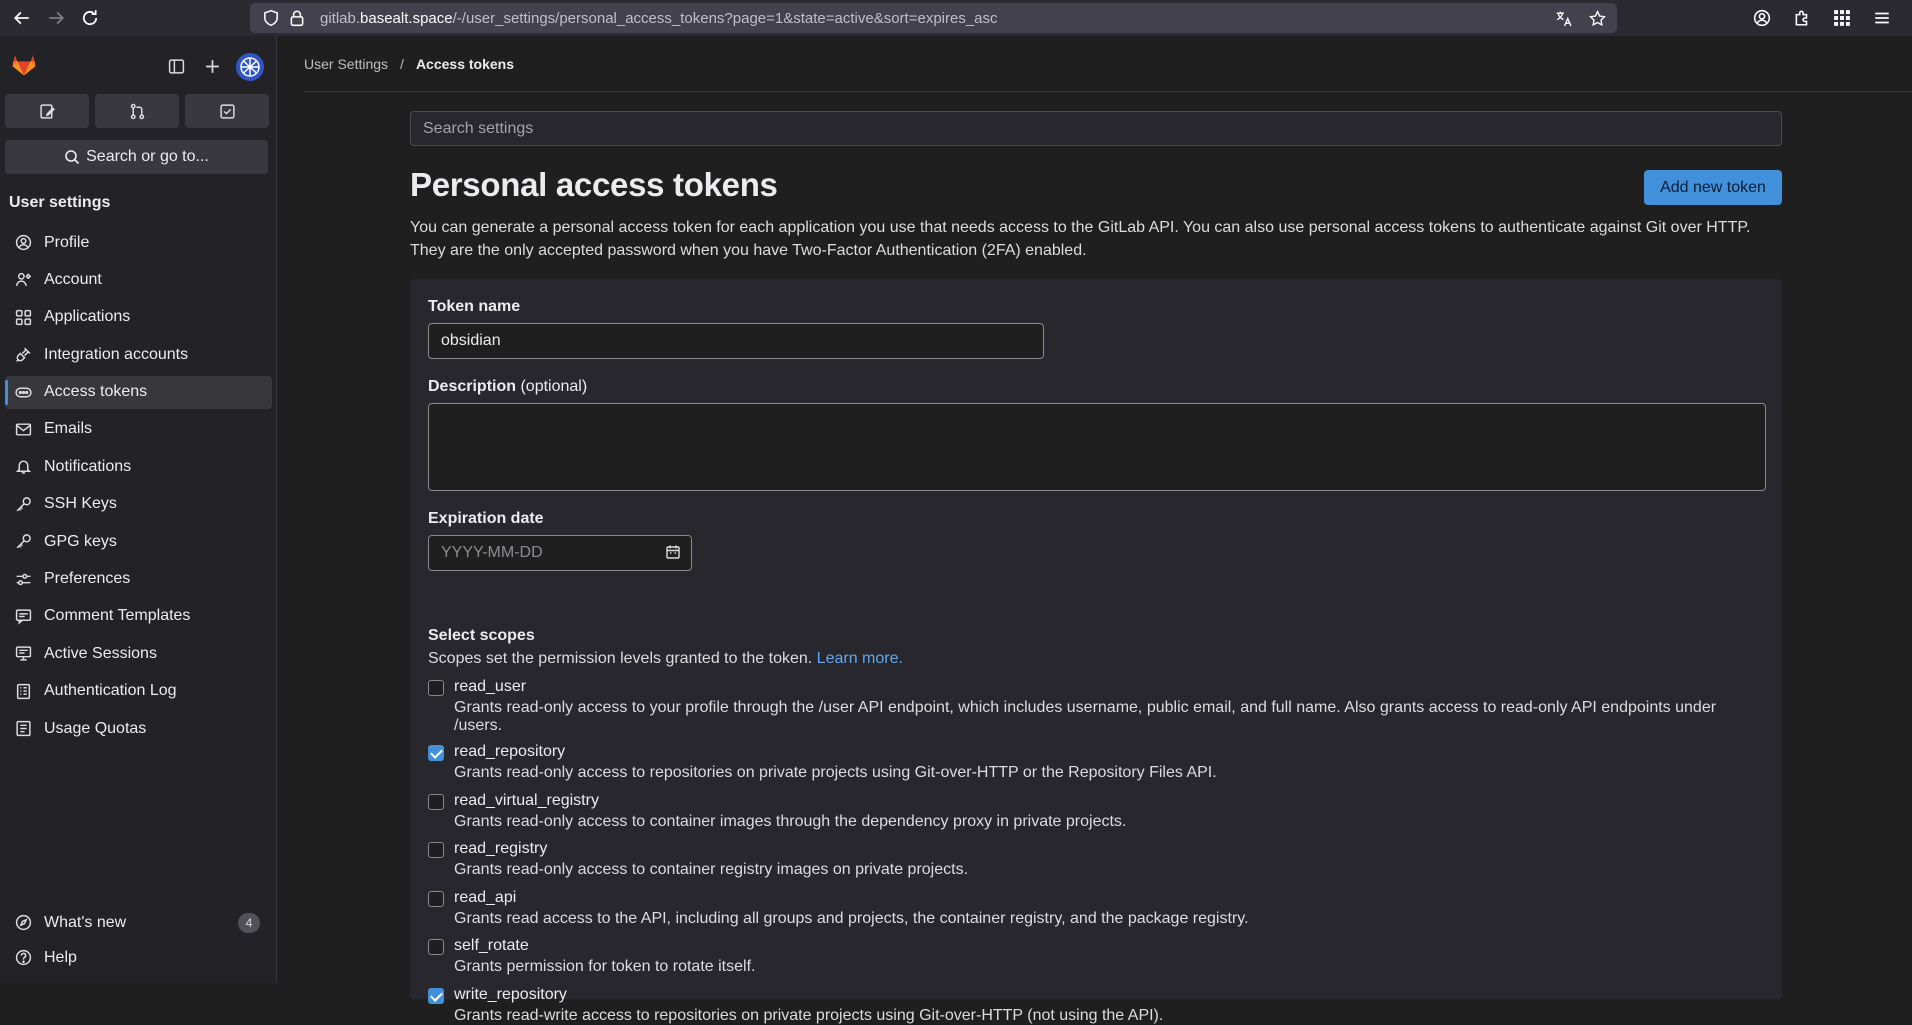  What do you see at coordinates (1882, 18) in the screenshot?
I see `menu-icon` at bounding box center [1882, 18].